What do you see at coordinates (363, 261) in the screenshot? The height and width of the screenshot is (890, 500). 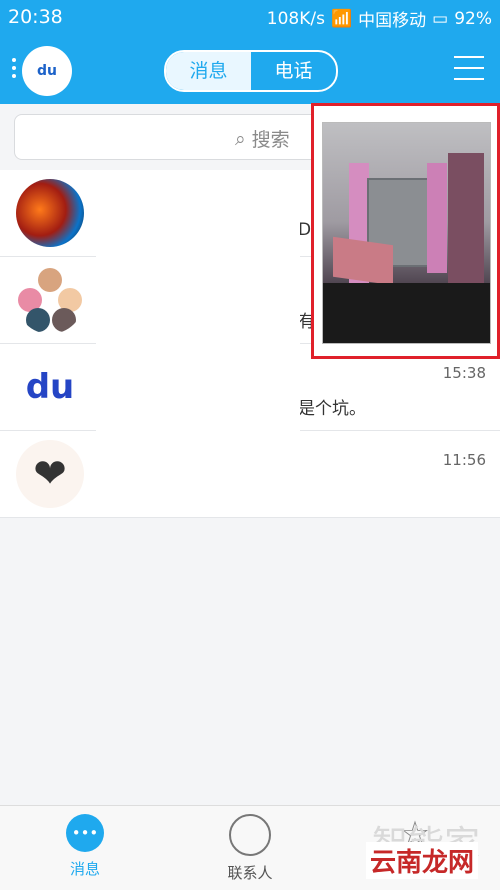 I see `bed` at bounding box center [363, 261].